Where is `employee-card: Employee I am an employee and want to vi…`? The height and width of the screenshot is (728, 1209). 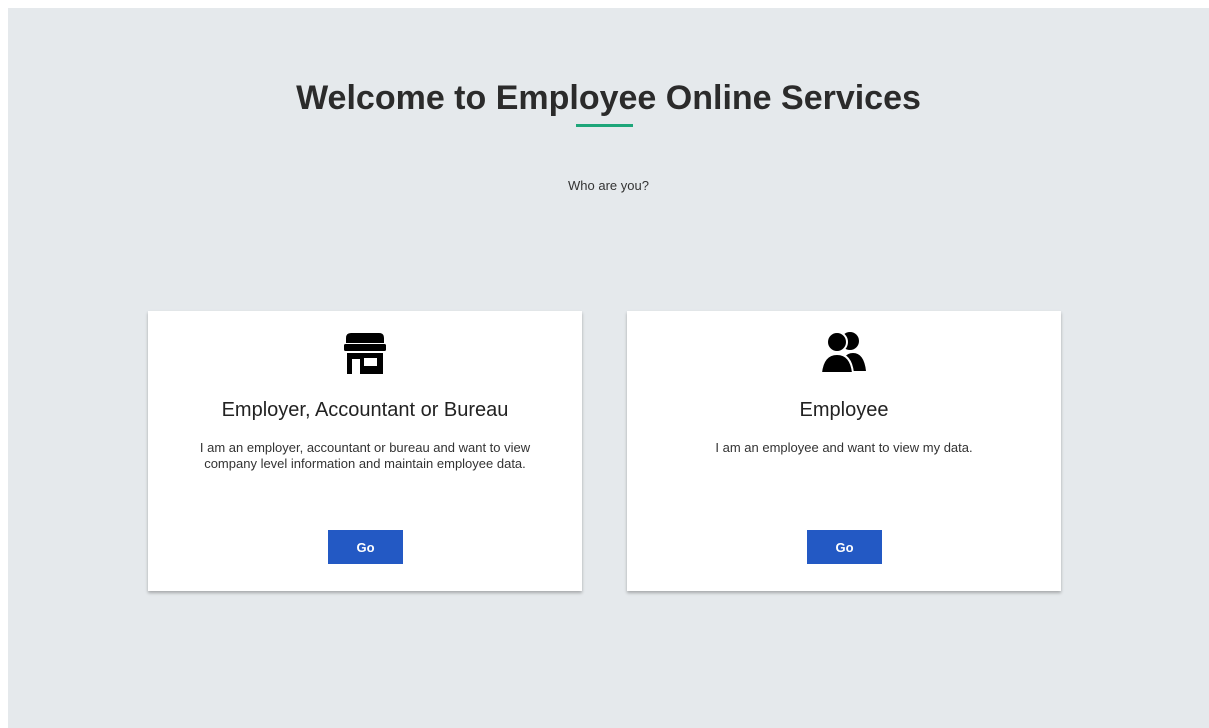 employee-card: Employee I am an employee and want to vi… is located at coordinates (844, 451).